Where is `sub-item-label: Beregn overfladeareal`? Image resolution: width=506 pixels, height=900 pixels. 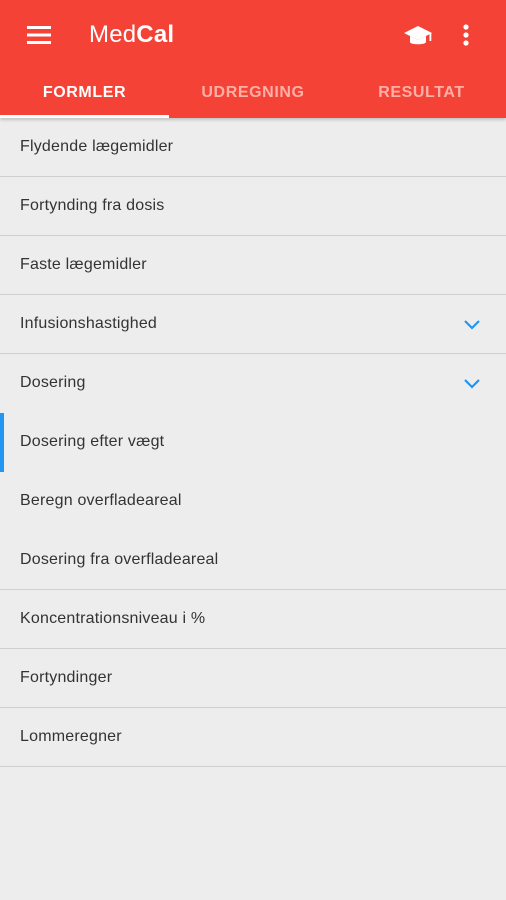 sub-item-label: Beregn overfladeareal is located at coordinates (101, 500).